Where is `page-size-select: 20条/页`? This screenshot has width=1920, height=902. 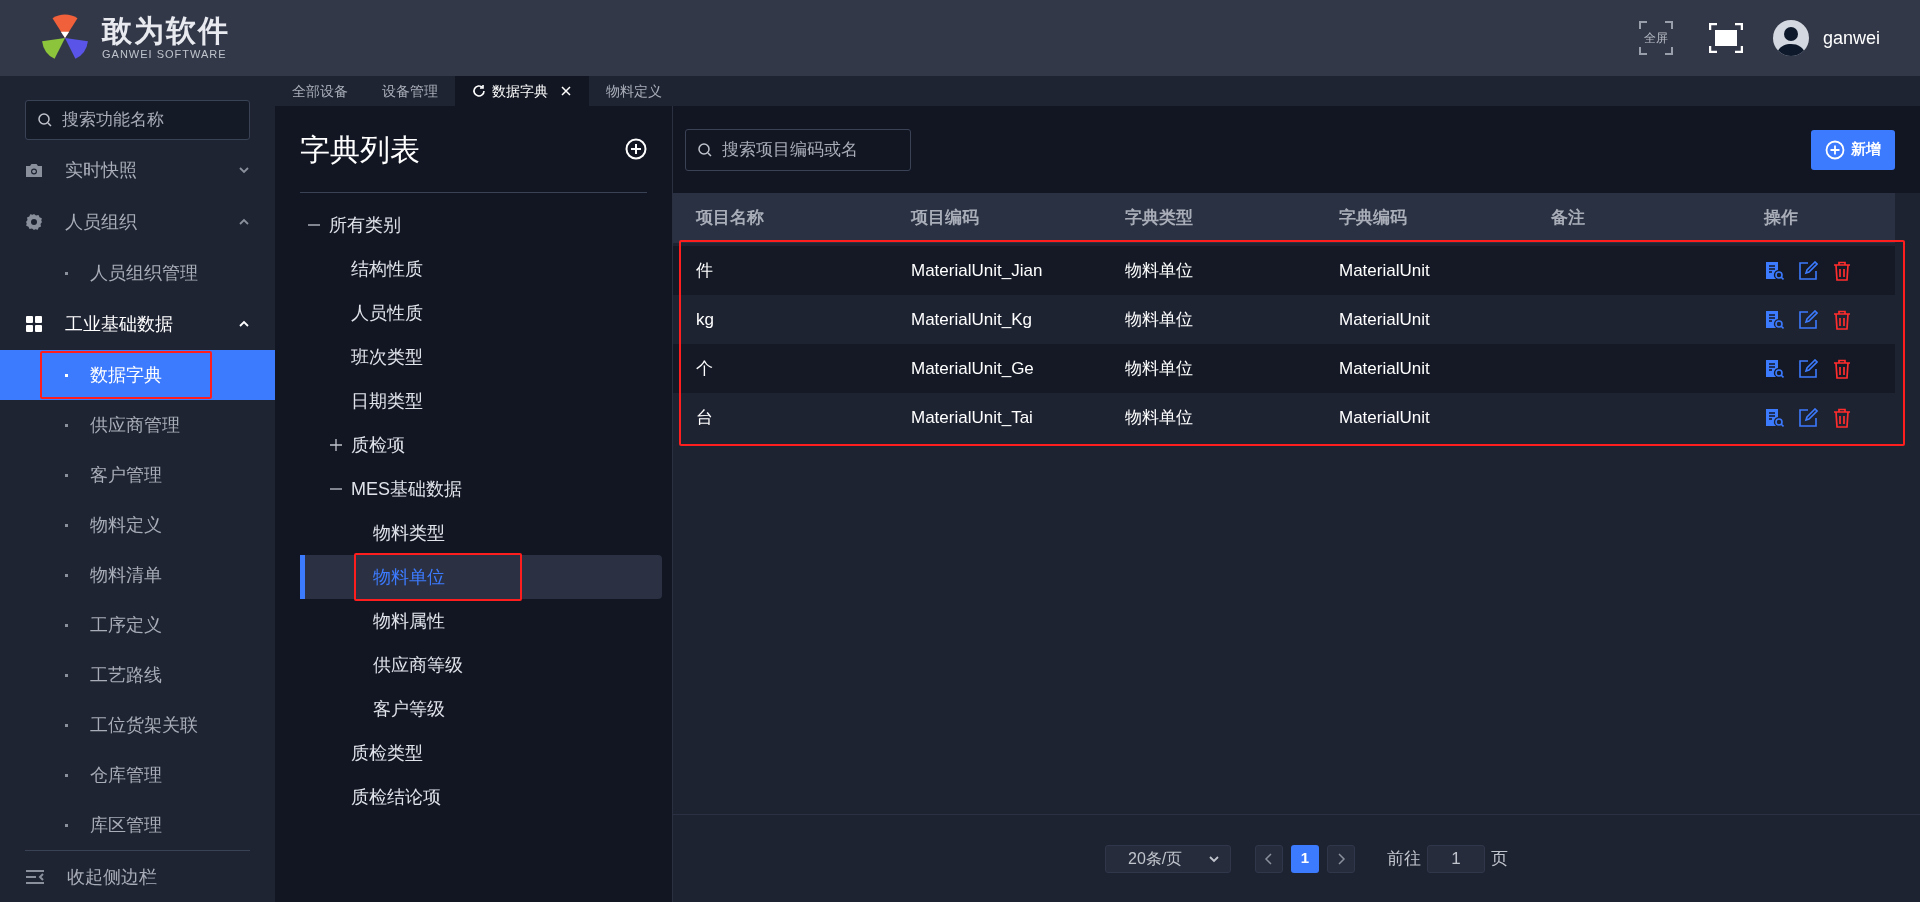
page-size-select: 20条/页 is located at coordinates (1168, 858).